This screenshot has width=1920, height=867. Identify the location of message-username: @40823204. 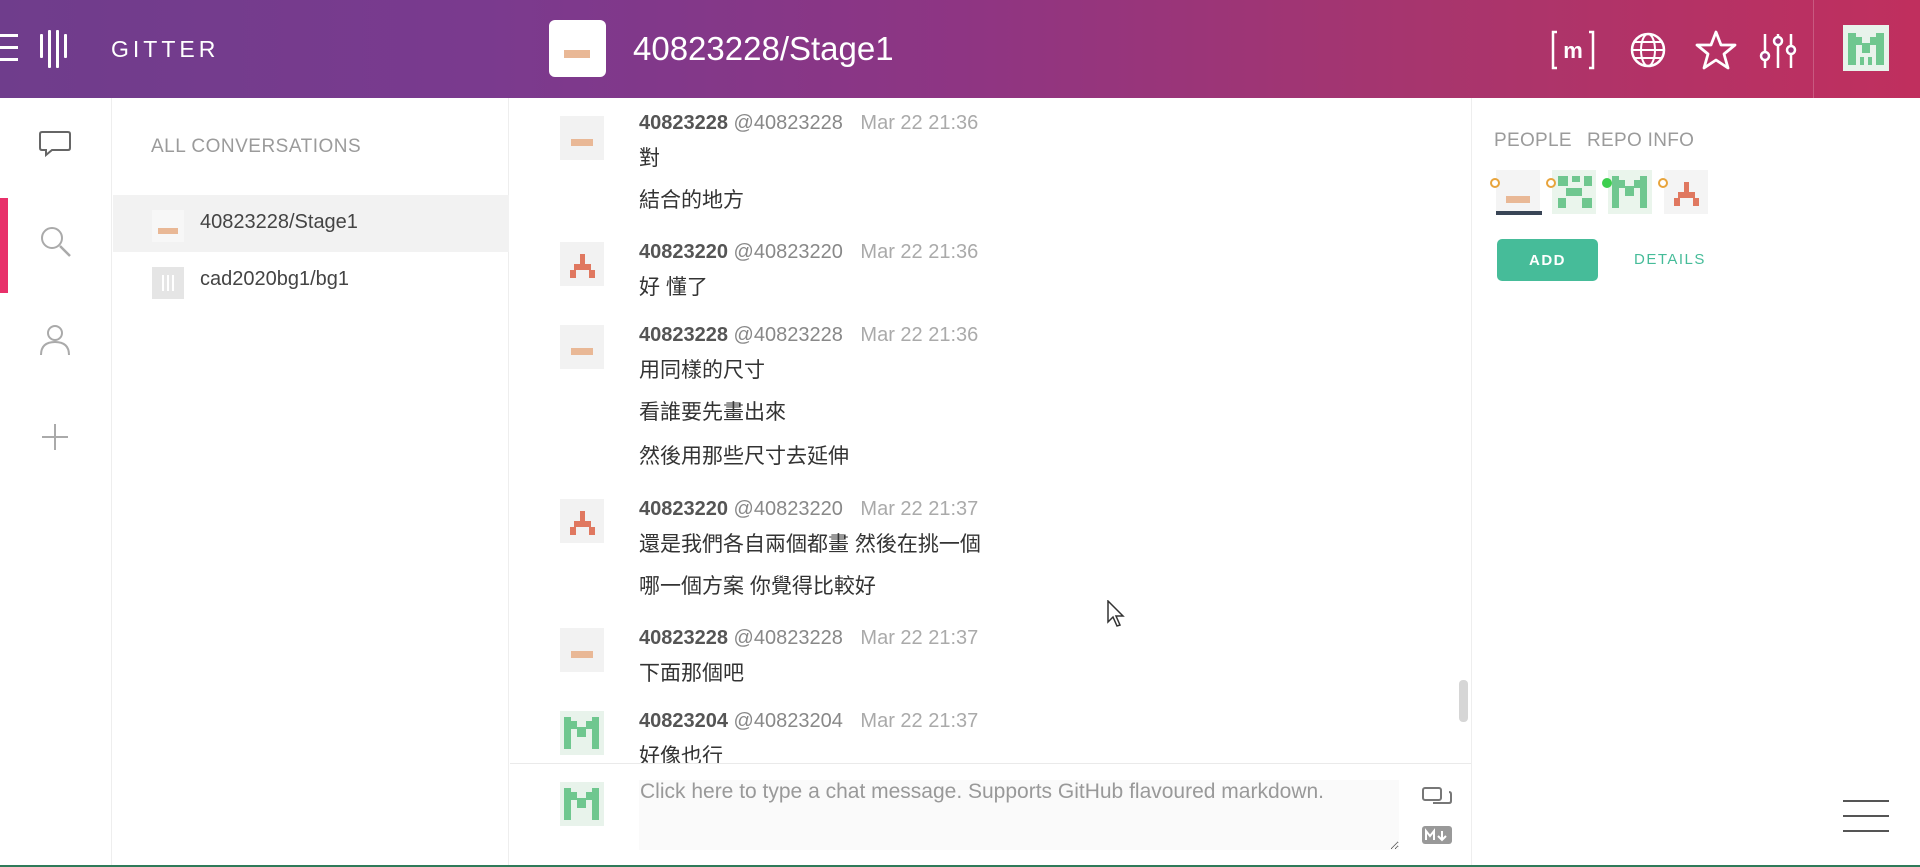
(788, 721).